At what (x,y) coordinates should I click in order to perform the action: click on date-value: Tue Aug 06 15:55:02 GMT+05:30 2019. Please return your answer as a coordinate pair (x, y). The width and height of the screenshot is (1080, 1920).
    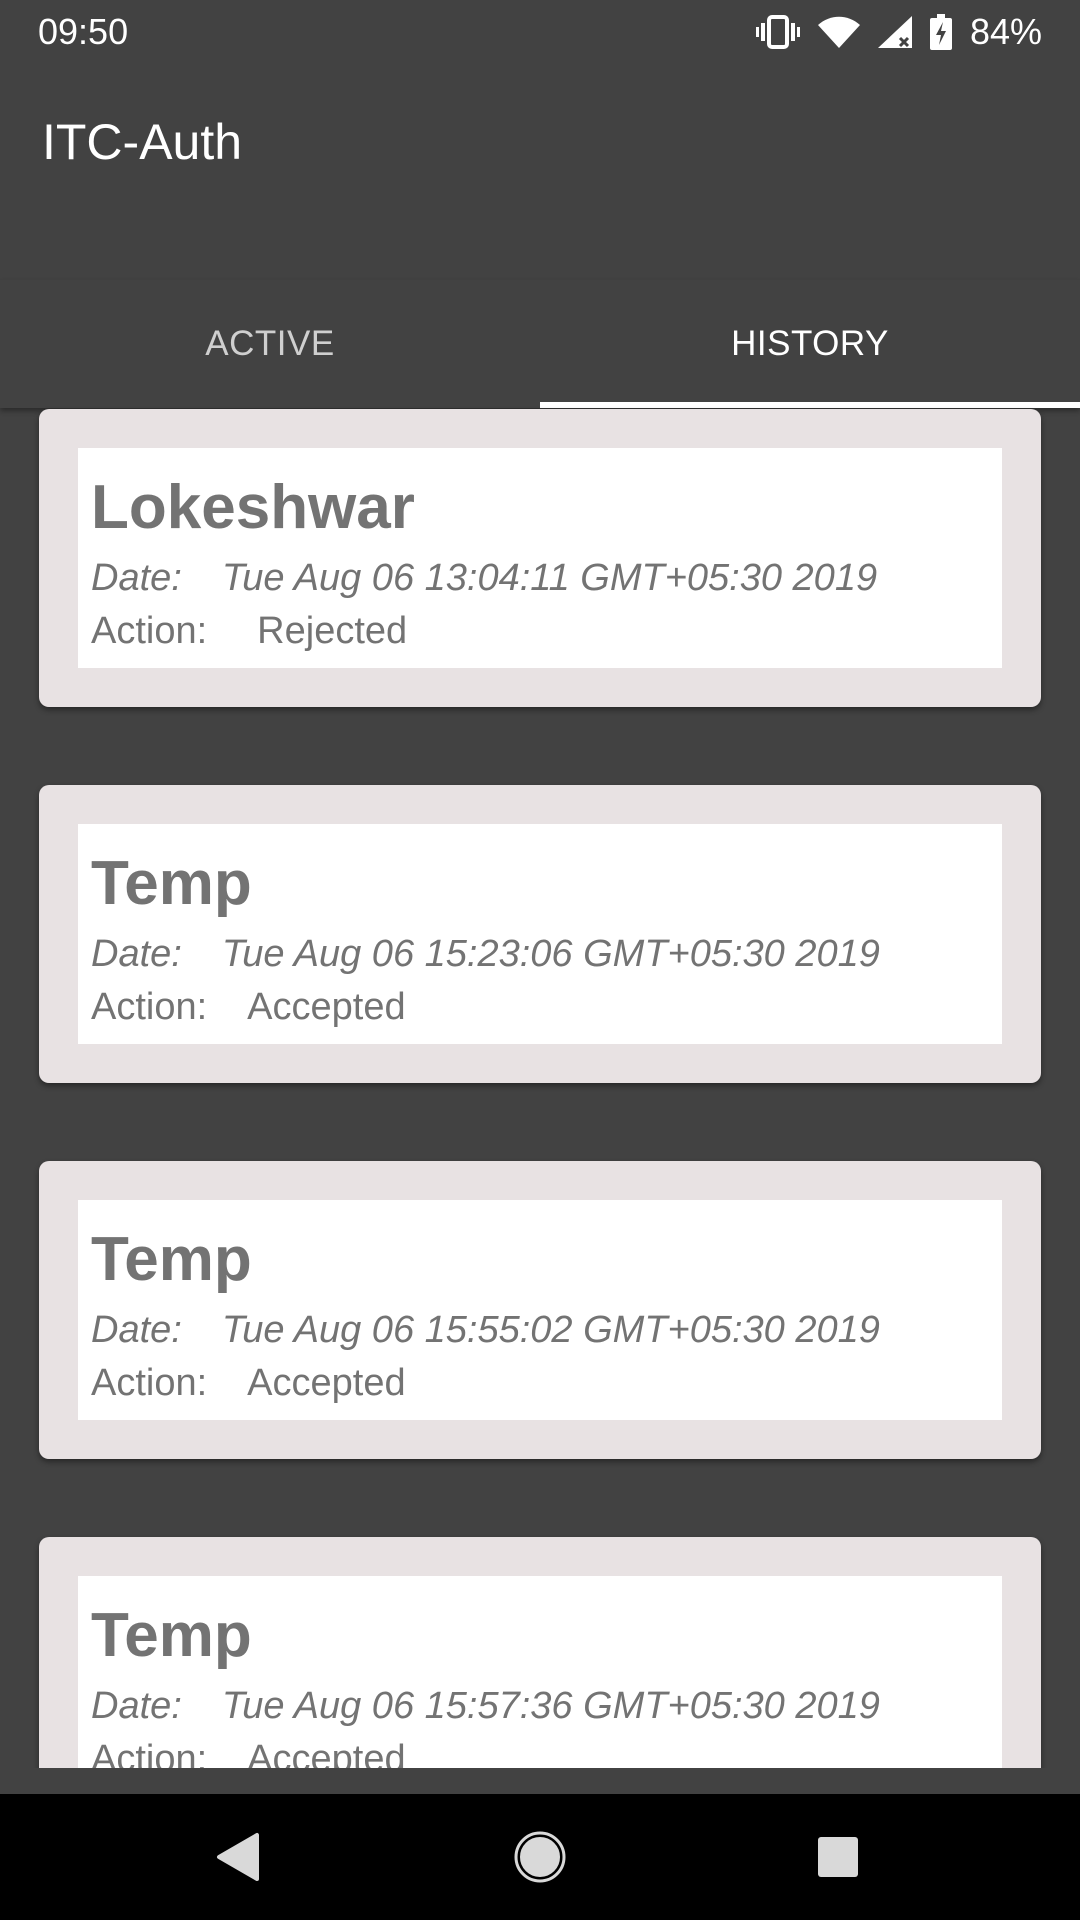
    Looking at the image, I should click on (550, 1330).